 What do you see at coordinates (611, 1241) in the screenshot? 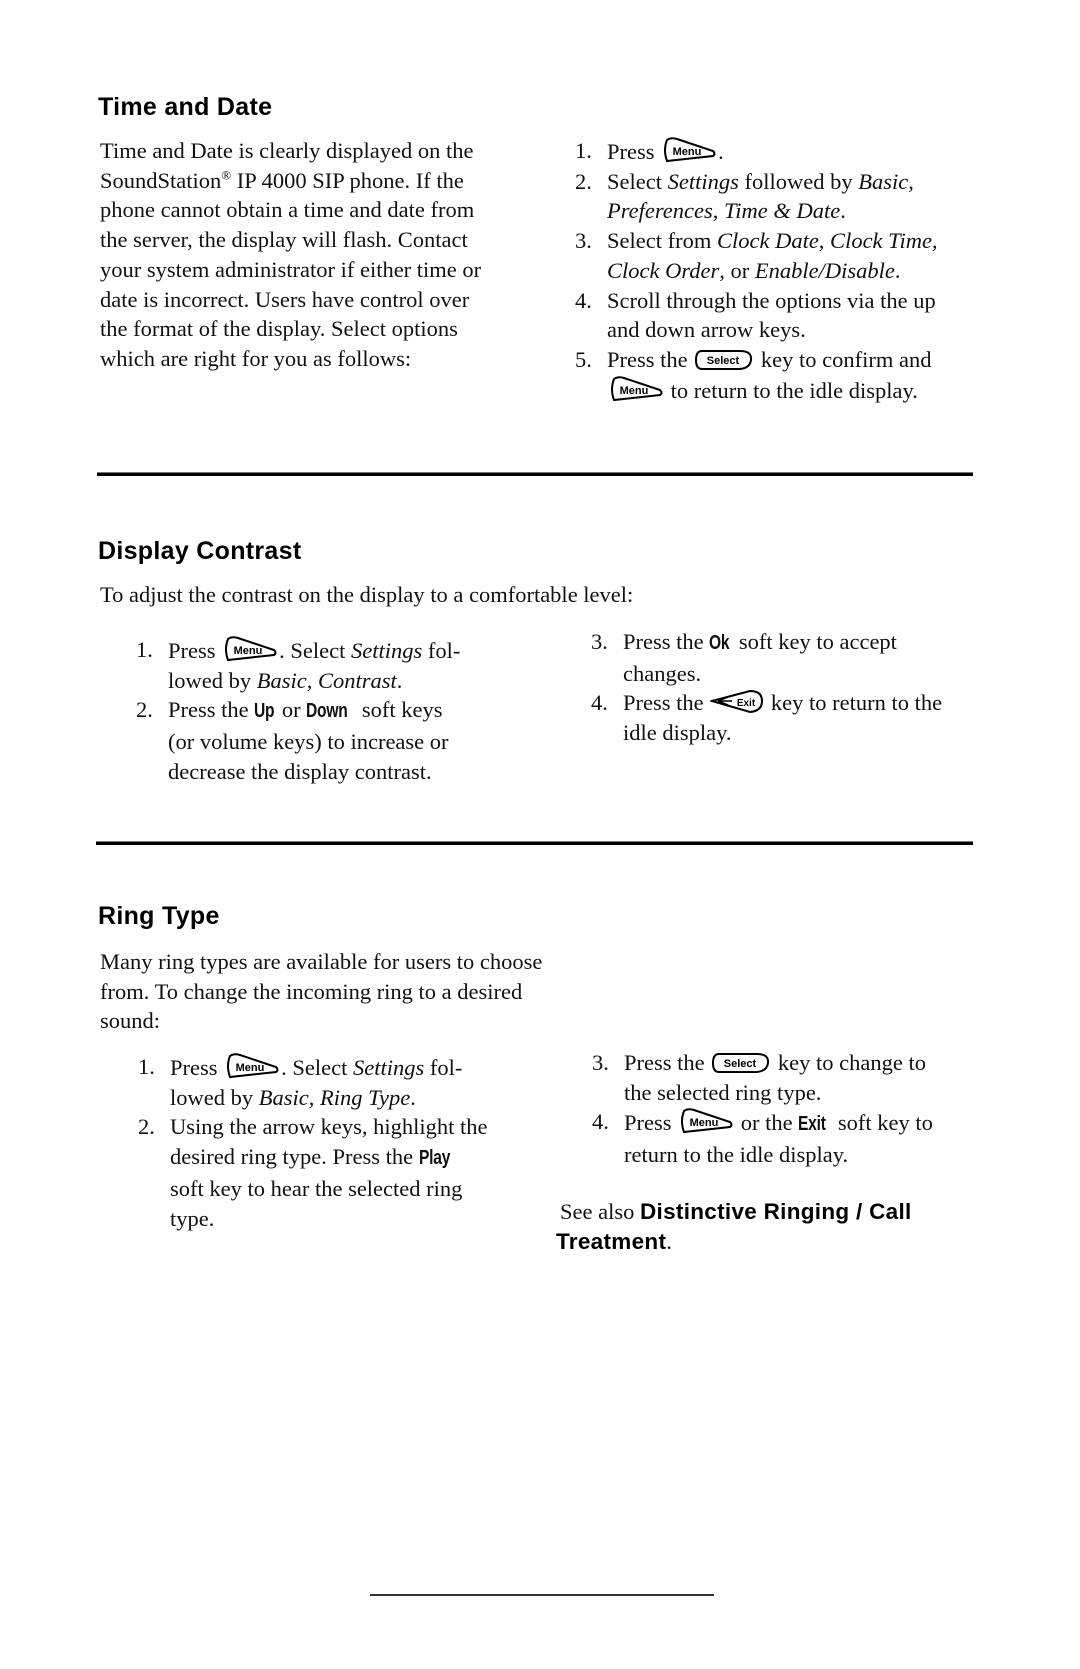
I see `cross-reference-link: Treatment` at bounding box center [611, 1241].